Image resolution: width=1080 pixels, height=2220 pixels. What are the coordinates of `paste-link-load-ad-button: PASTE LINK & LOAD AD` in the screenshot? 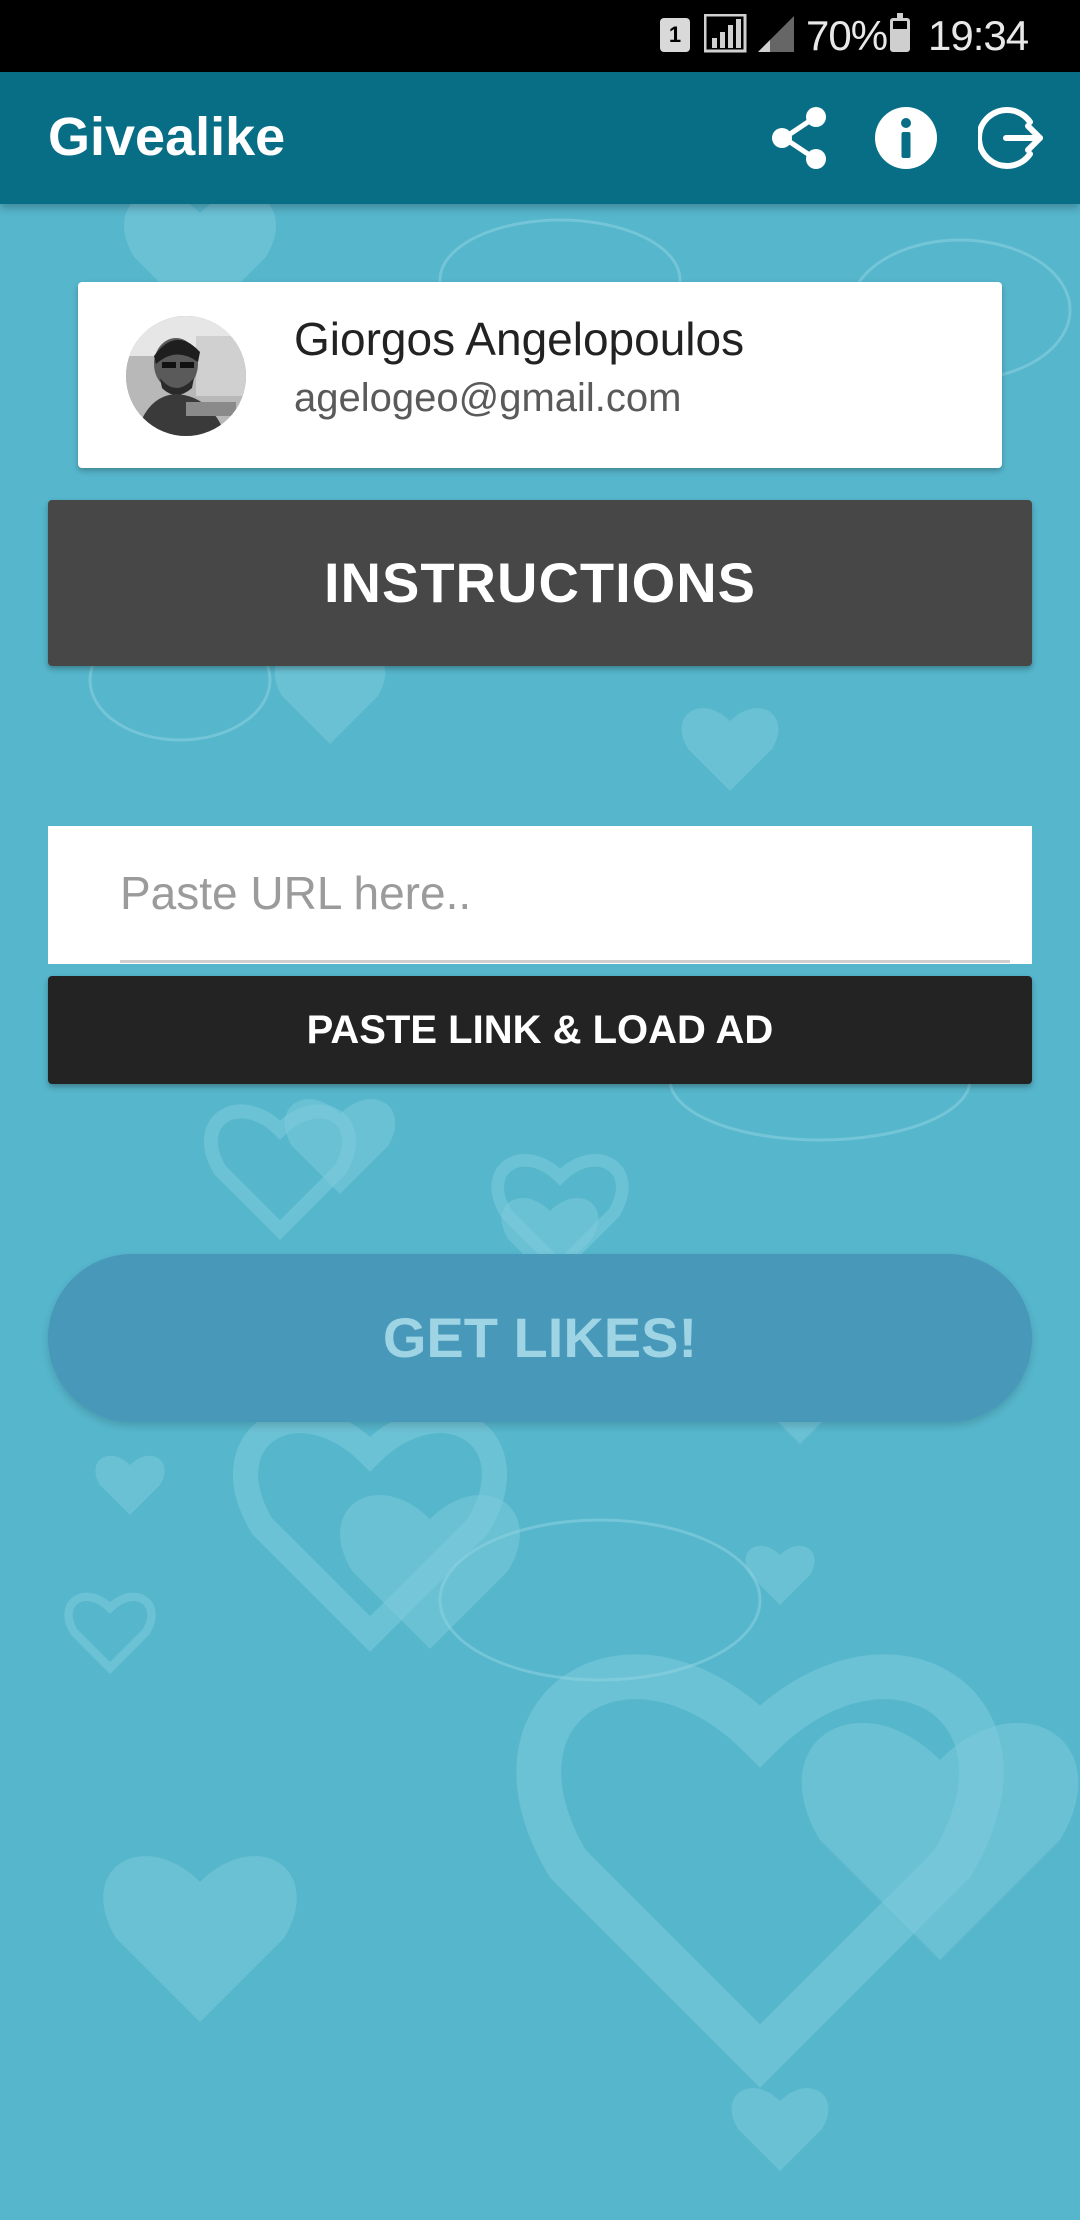 It's located at (540, 1030).